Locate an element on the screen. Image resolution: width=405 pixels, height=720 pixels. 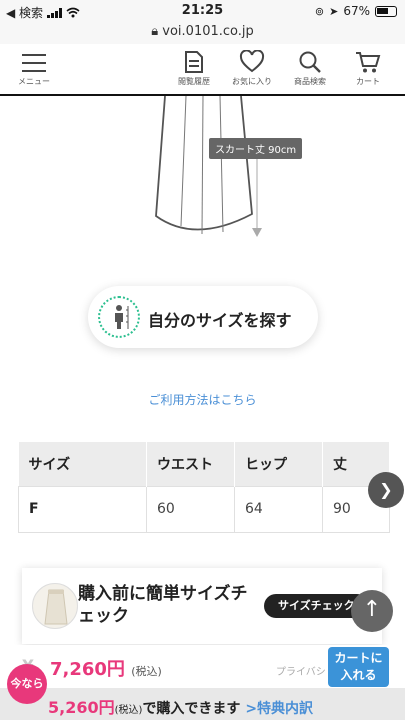
promo-banner: 今なら 5,260円(税込)で購入できます >特典内訳 is located at coordinates (202, 692).